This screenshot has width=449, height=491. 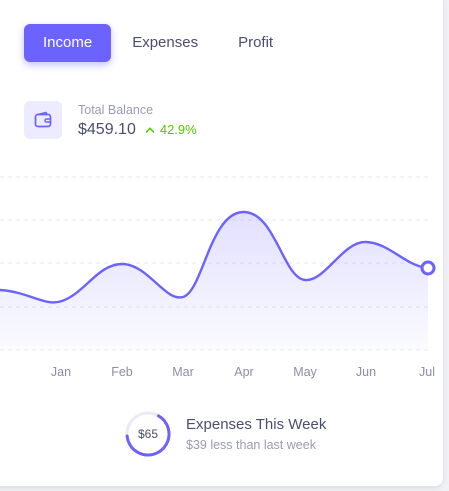 What do you see at coordinates (61, 372) in the screenshot?
I see `x-tick-label: Jan` at bounding box center [61, 372].